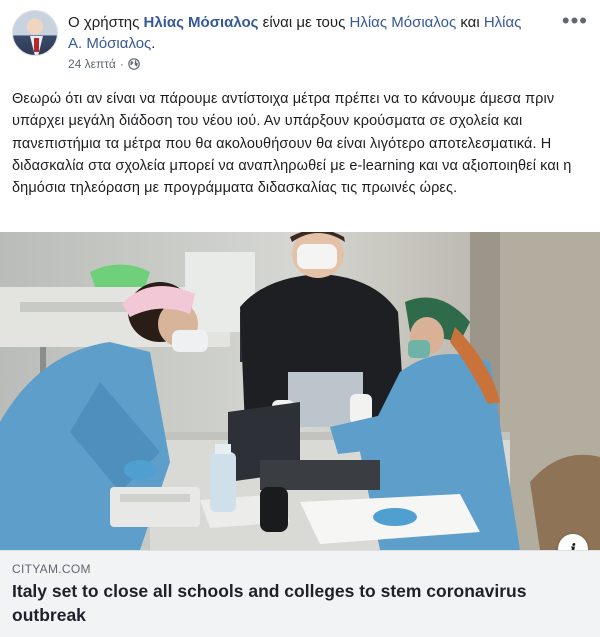  What do you see at coordinates (575, 21) in the screenshot?
I see `more-options-icon: •••` at bounding box center [575, 21].